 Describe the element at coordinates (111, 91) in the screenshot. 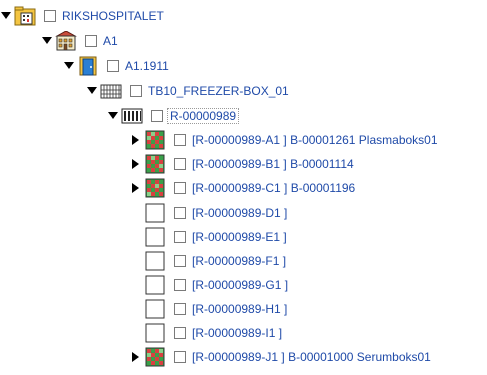

I see `freezer-icon` at that location.